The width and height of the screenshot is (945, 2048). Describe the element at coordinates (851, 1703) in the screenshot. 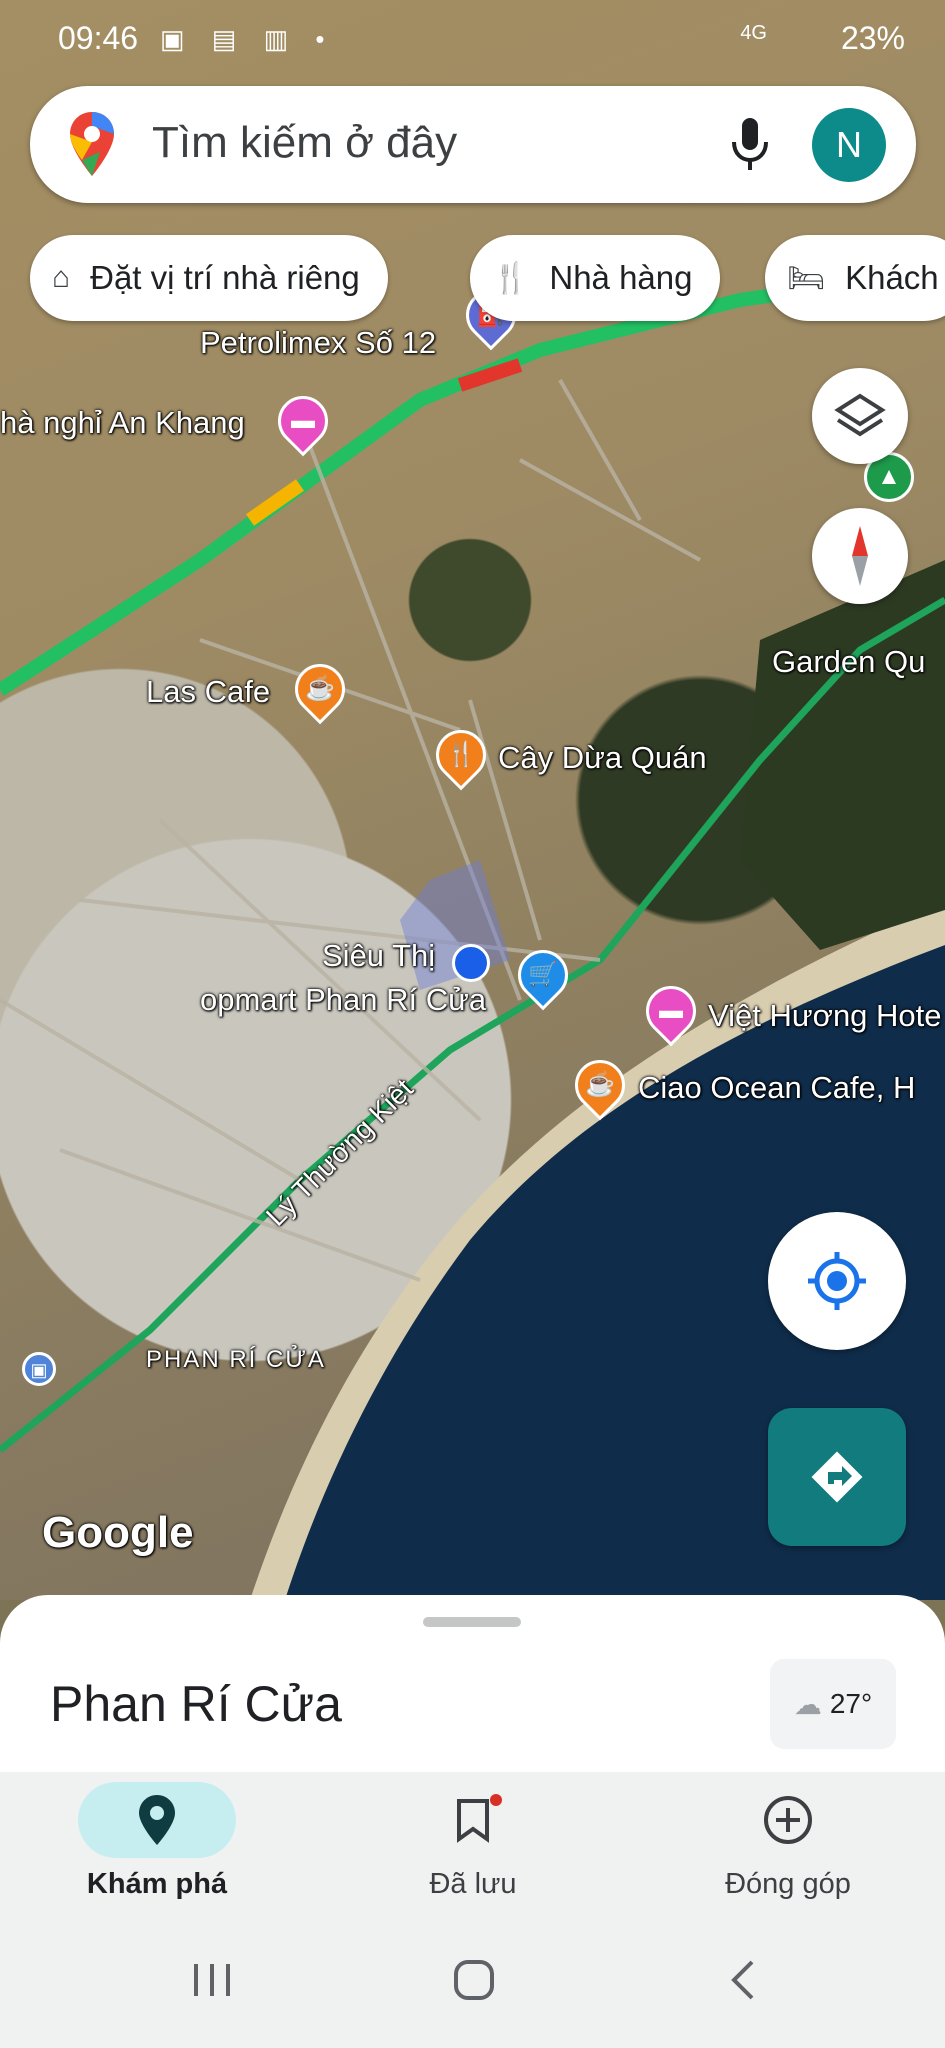

I see `temperature: 27°` at that location.